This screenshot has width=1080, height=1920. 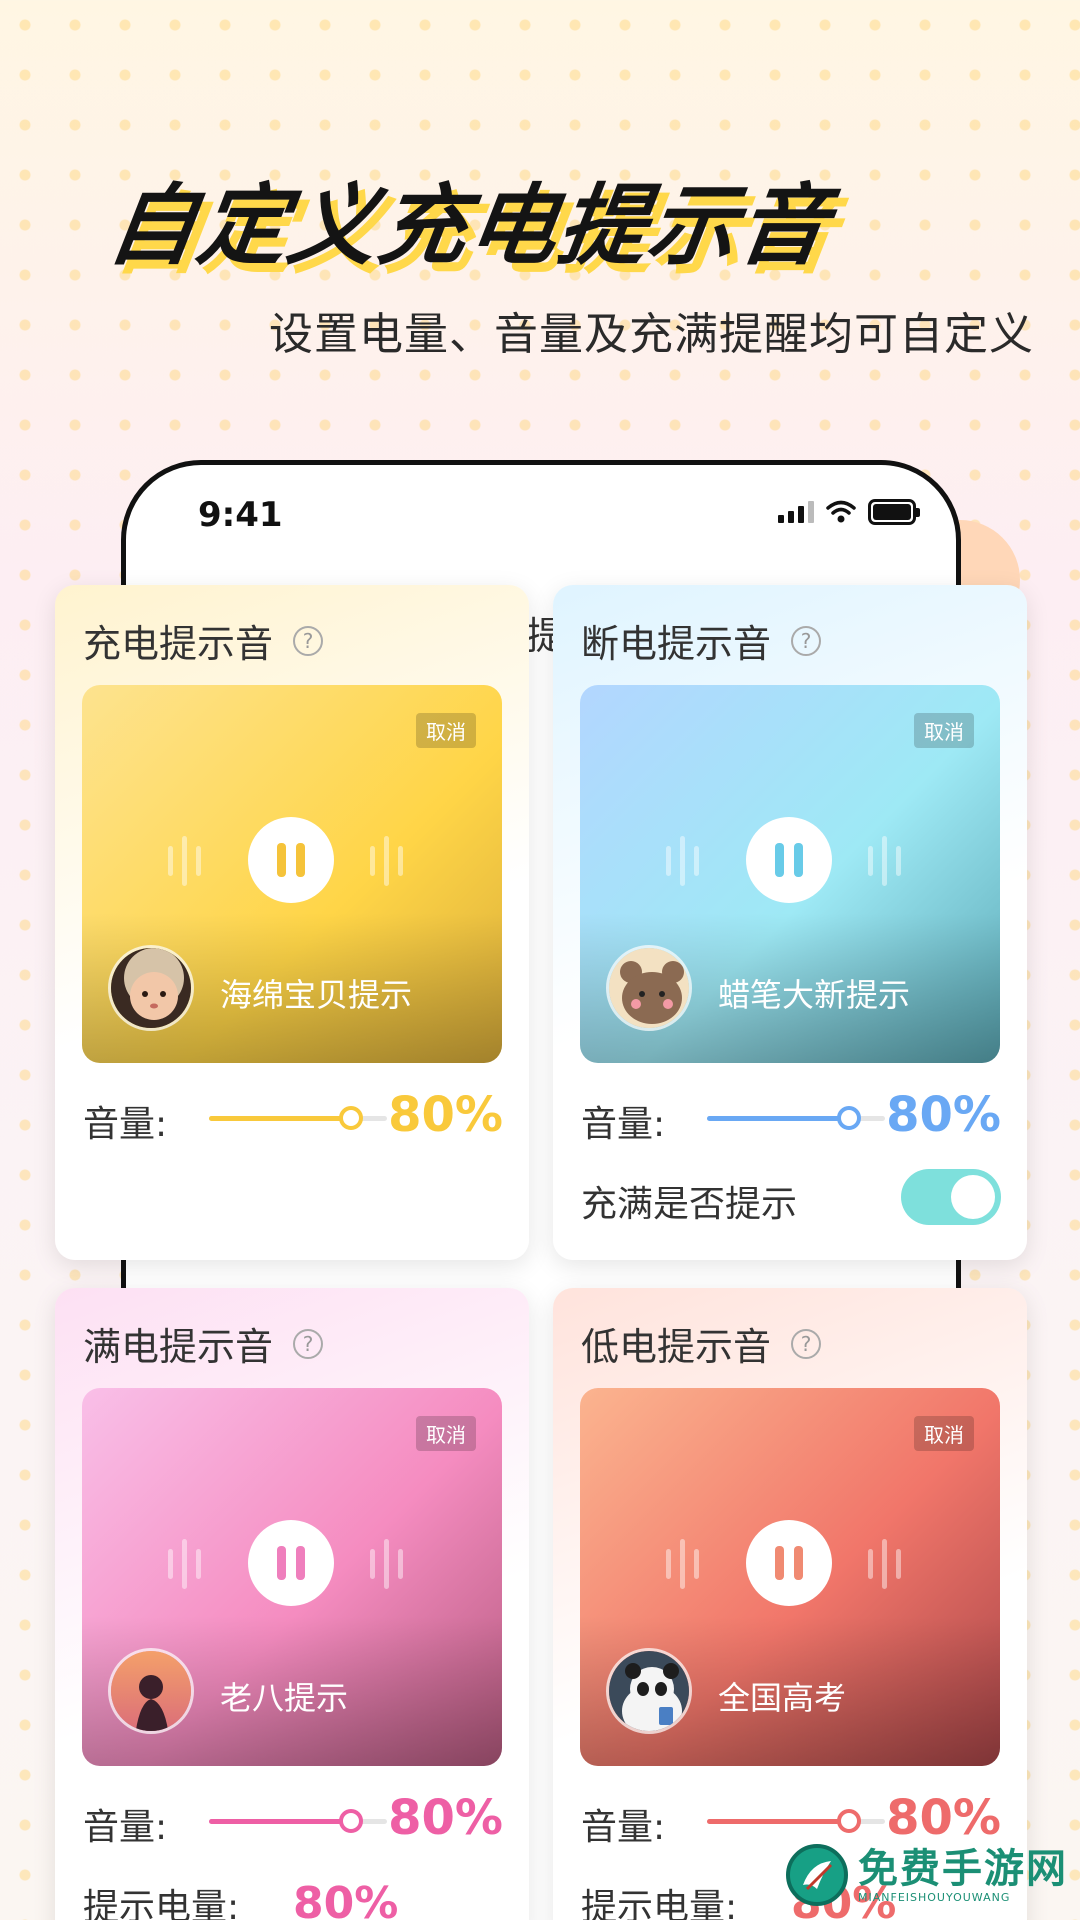 I want to click on watermark: 免费手游网 MIANFEISHOUYOUWANG, so click(x=927, y=1875).